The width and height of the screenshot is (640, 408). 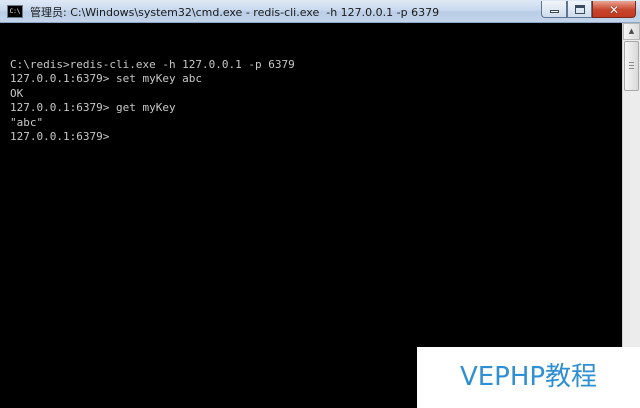 I want to click on console-line: 127.0.0.1:6379> set myKey abc, so click(x=106, y=78).